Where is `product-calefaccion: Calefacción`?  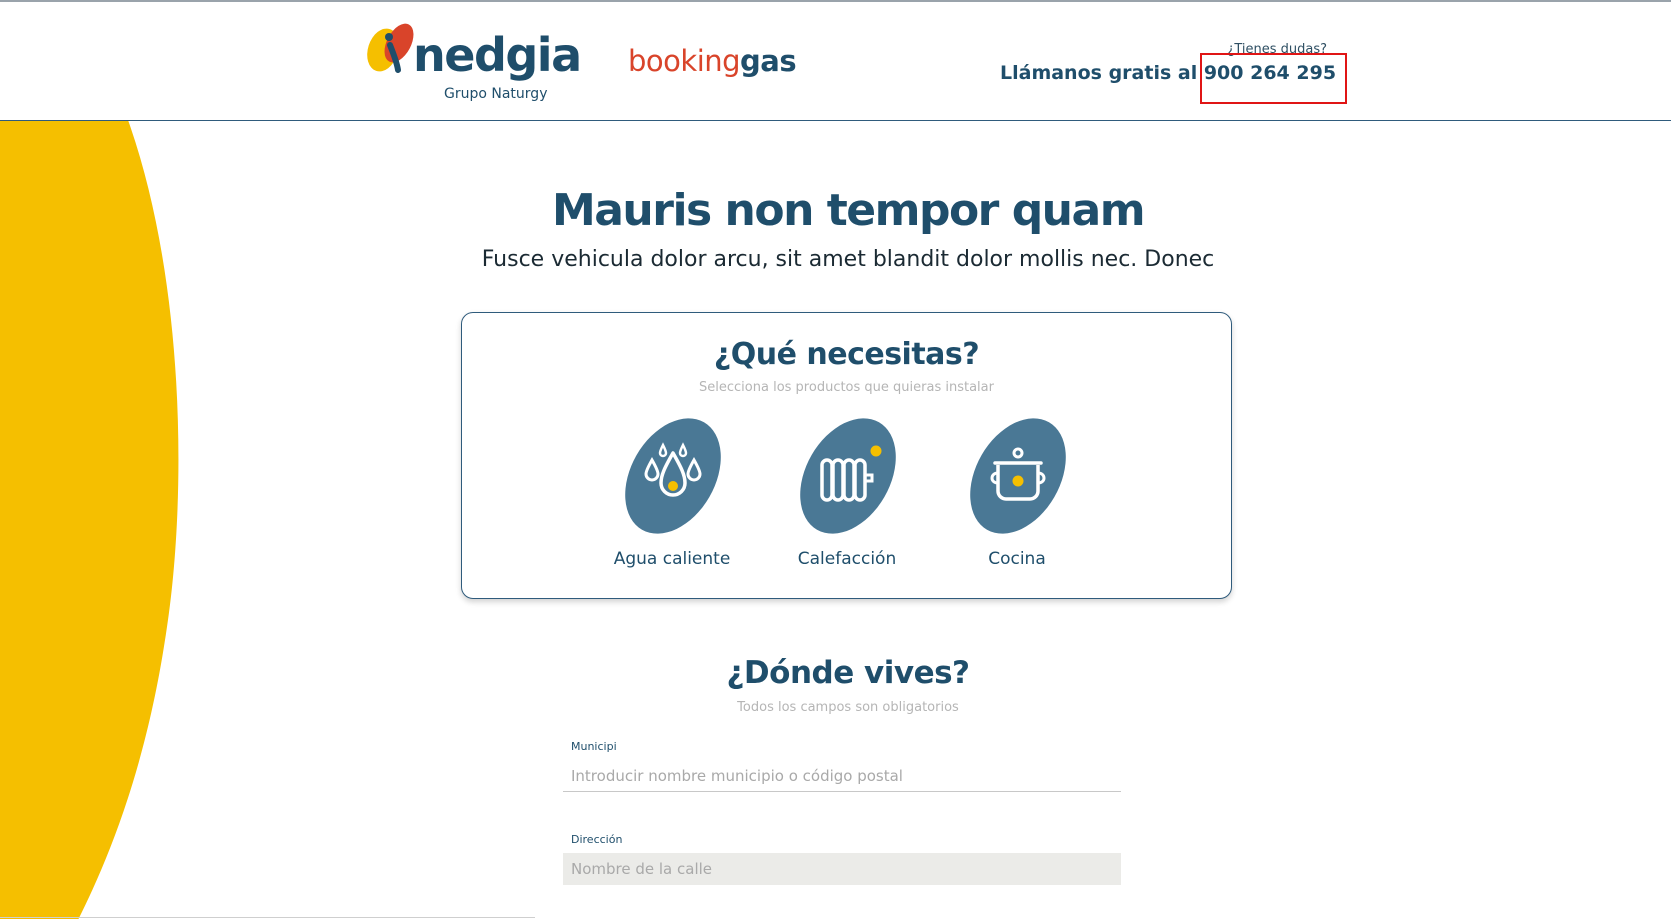 product-calefaccion: Calefacción is located at coordinates (847, 500).